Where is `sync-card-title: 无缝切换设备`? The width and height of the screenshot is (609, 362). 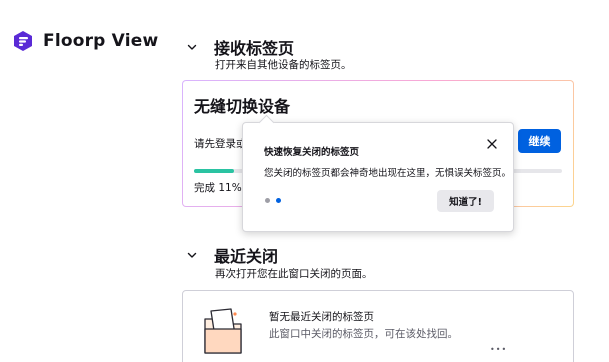 sync-card-title: 无缝切换设备 is located at coordinates (242, 106).